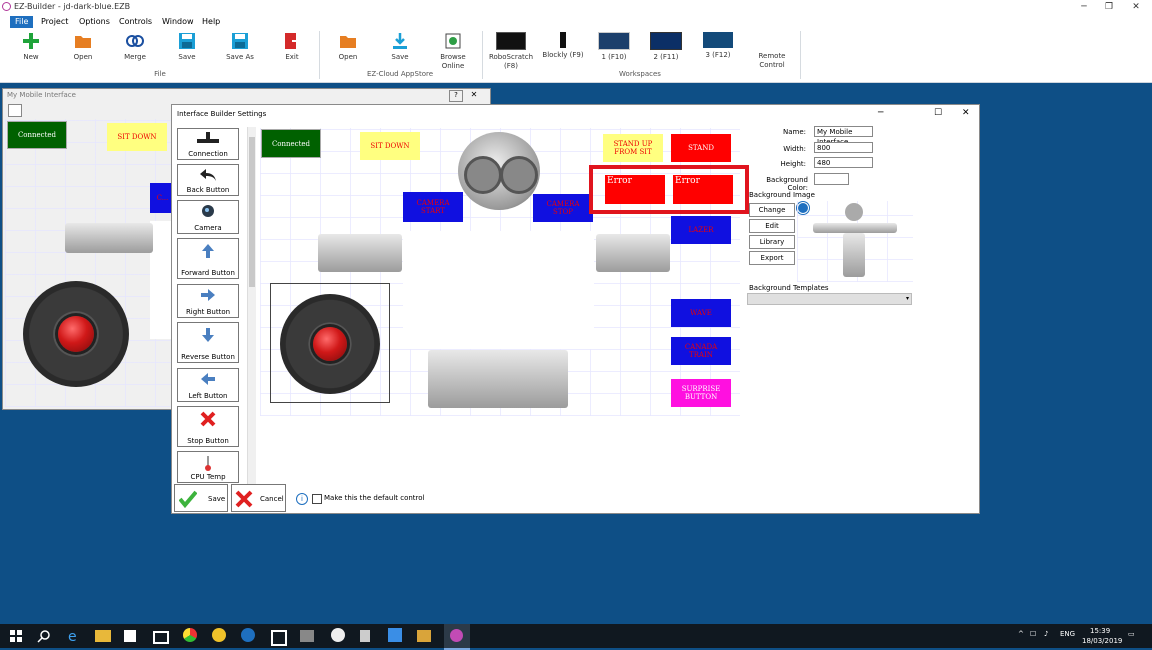 The width and height of the screenshot is (1152, 650). What do you see at coordinates (633, 148) in the screenshot?
I see `canvas-stand-up-button: STAND UP FROM SIT` at bounding box center [633, 148].